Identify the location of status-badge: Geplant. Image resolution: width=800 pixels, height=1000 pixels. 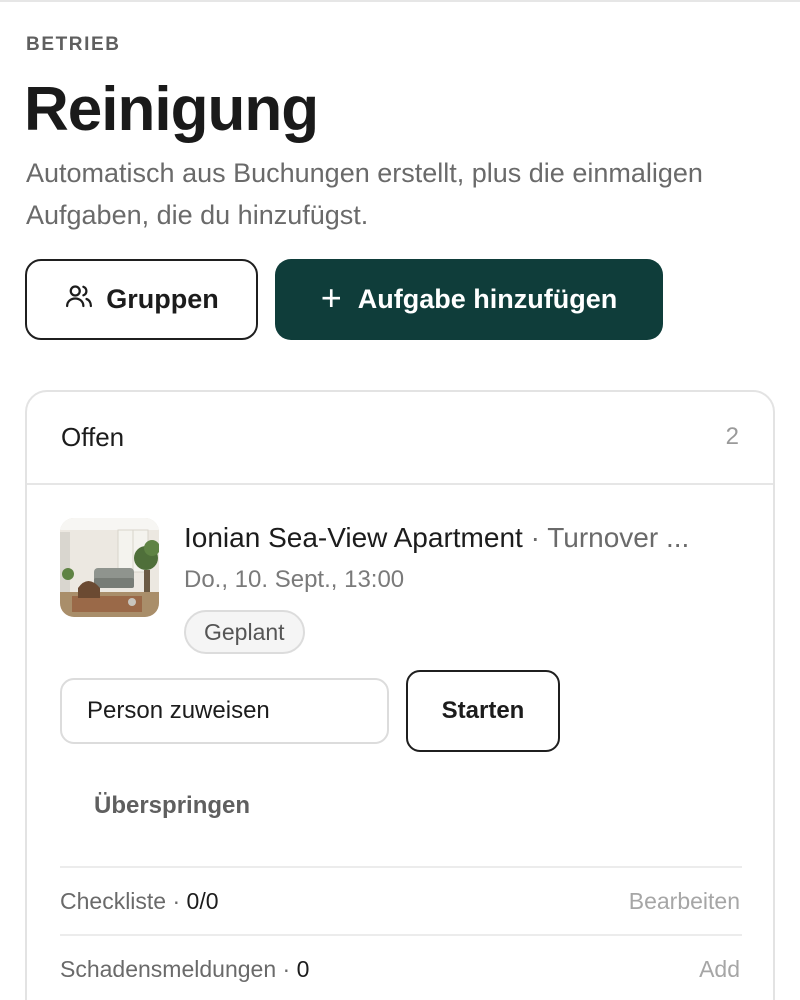
(244, 632).